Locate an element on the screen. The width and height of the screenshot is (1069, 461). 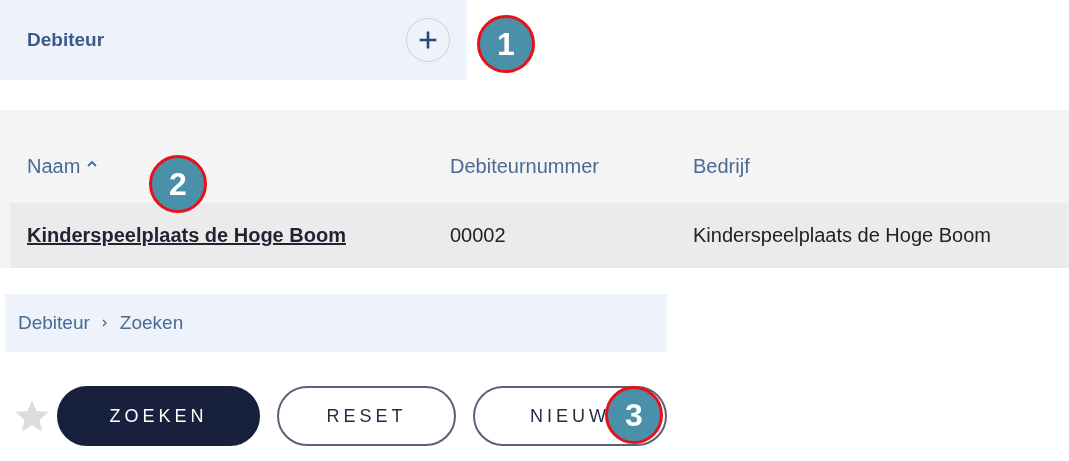
table-cell-text: Kinderspeelplaats de Hoge Boom is located at coordinates (842, 235).